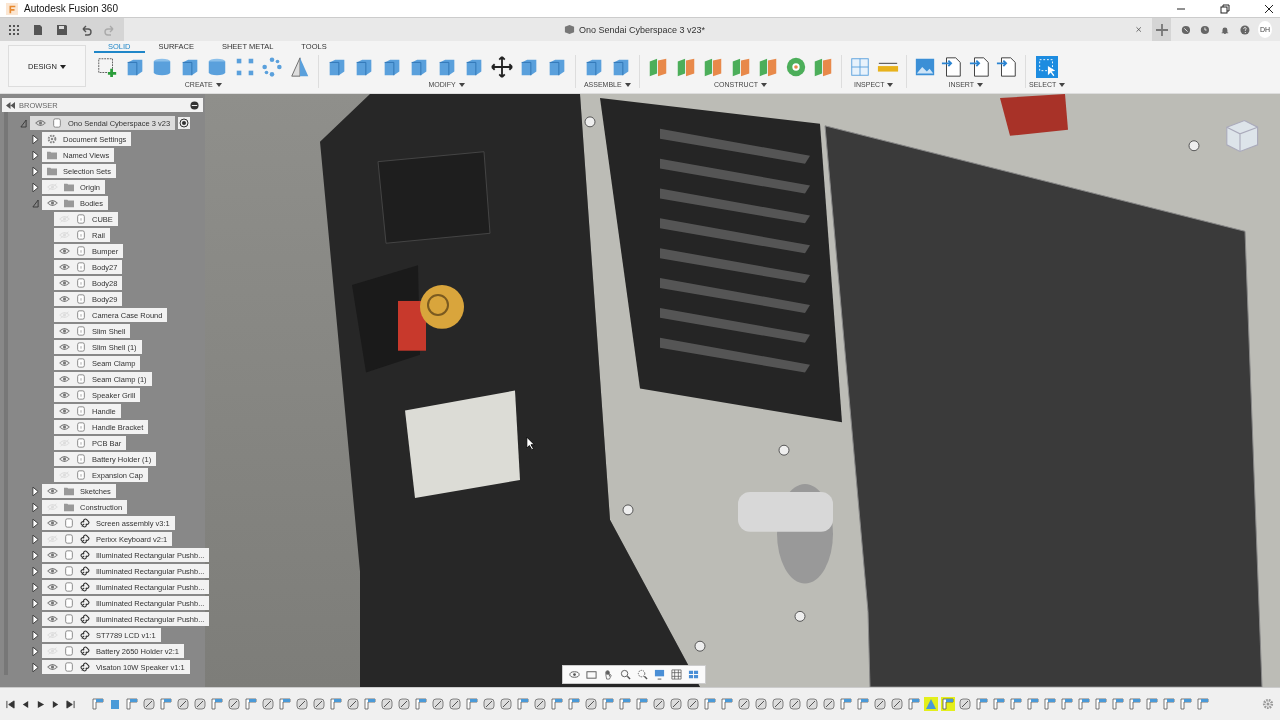  What do you see at coordinates (952, 67) in the screenshot?
I see `svg-file-icon` at bounding box center [952, 67].